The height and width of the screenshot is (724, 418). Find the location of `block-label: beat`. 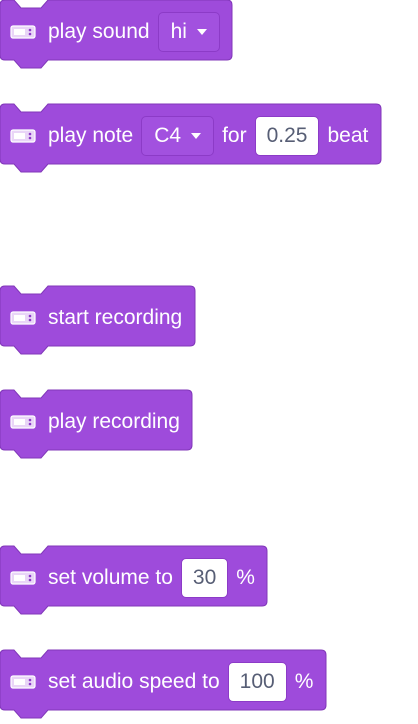

block-label: beat is located at coordinates (348, 135).